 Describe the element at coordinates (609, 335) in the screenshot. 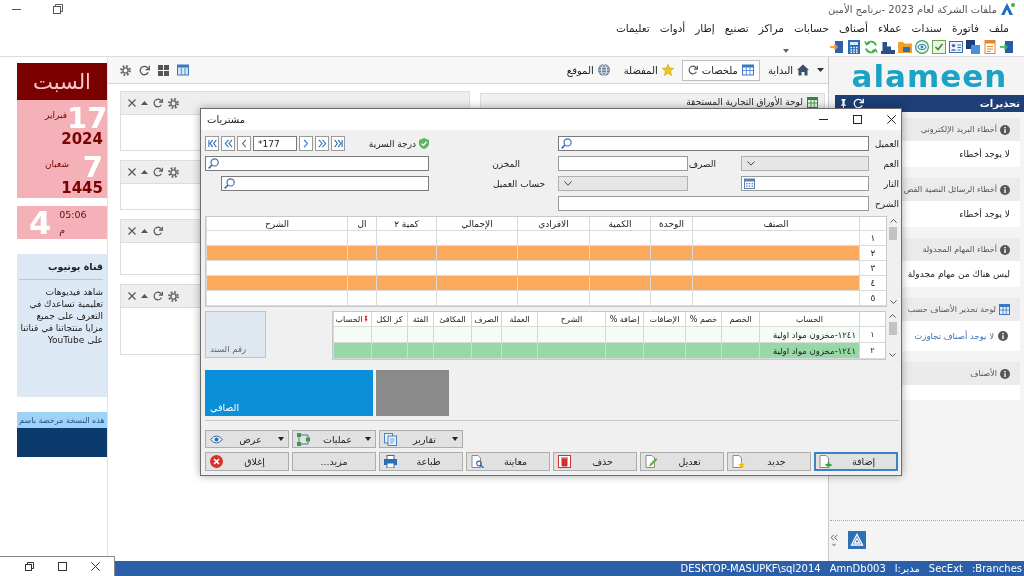

I see `table-row: ١ ١٢٤١-مخزون مواد اولية` at that location.